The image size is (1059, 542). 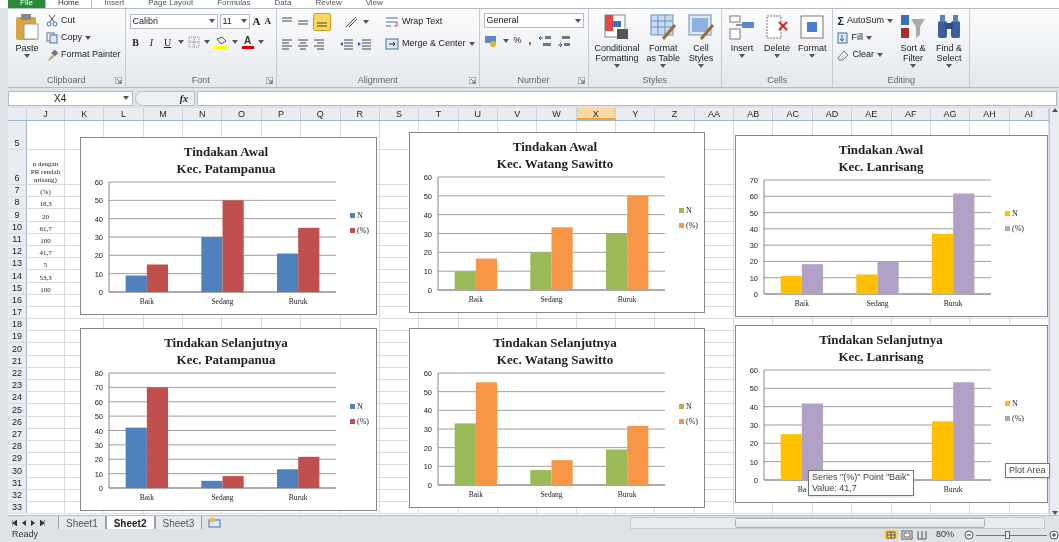 I want to click on column-header: AG, so click(x=950, y=114).